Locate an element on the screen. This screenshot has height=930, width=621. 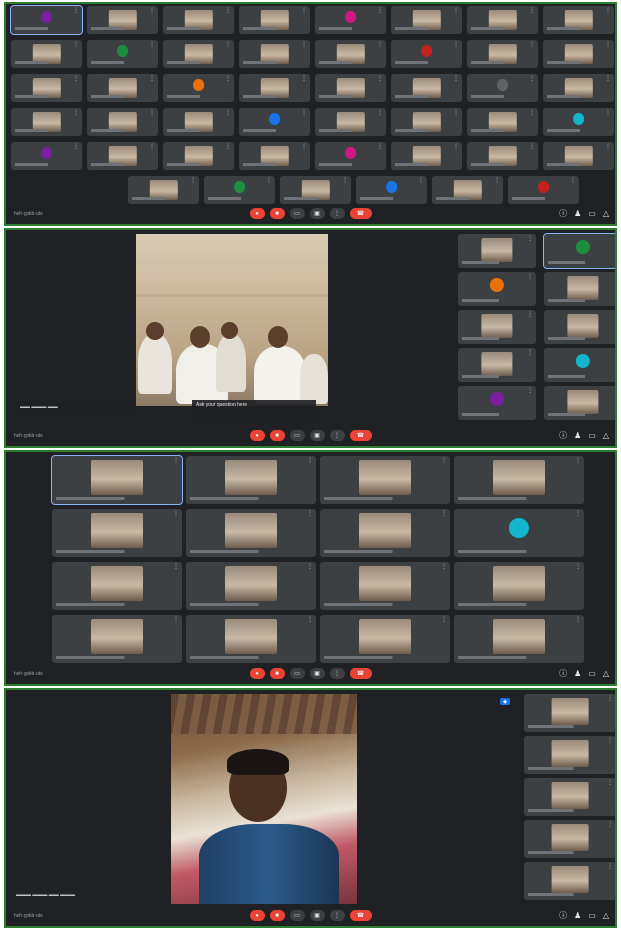
mic-button: ● is located at coordinates (257, 213).